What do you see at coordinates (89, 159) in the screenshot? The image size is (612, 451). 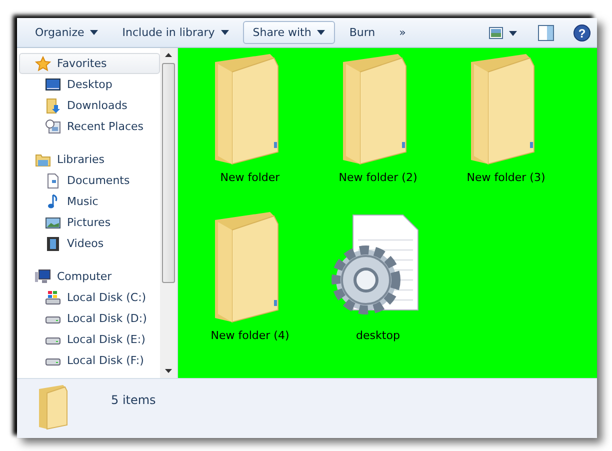 I see `nav-group: Libraries` at bounding box center [89, 159].